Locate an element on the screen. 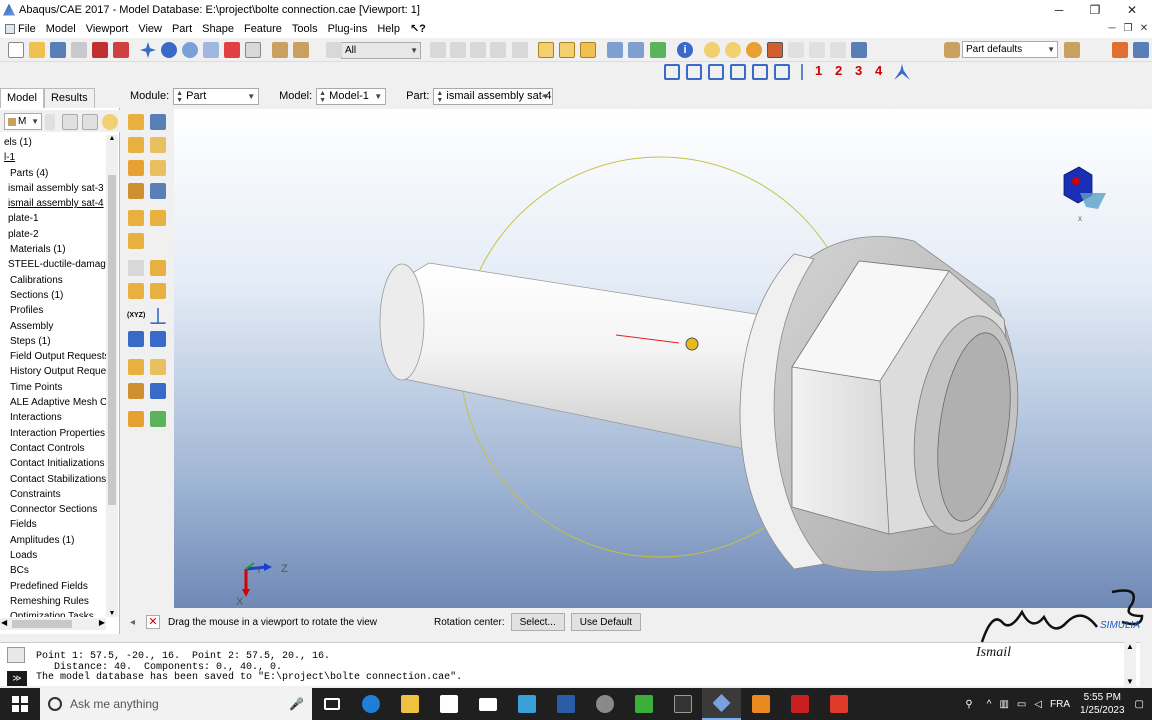 The image size is (1152, 720). tree-item: l-1 is located at coordinates (53, 157).